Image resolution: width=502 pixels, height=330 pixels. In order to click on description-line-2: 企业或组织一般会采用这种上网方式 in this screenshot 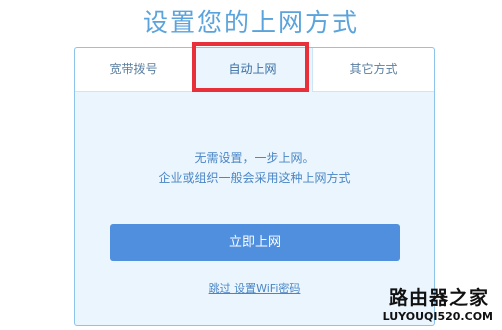, I will do `click(254, 178)`.